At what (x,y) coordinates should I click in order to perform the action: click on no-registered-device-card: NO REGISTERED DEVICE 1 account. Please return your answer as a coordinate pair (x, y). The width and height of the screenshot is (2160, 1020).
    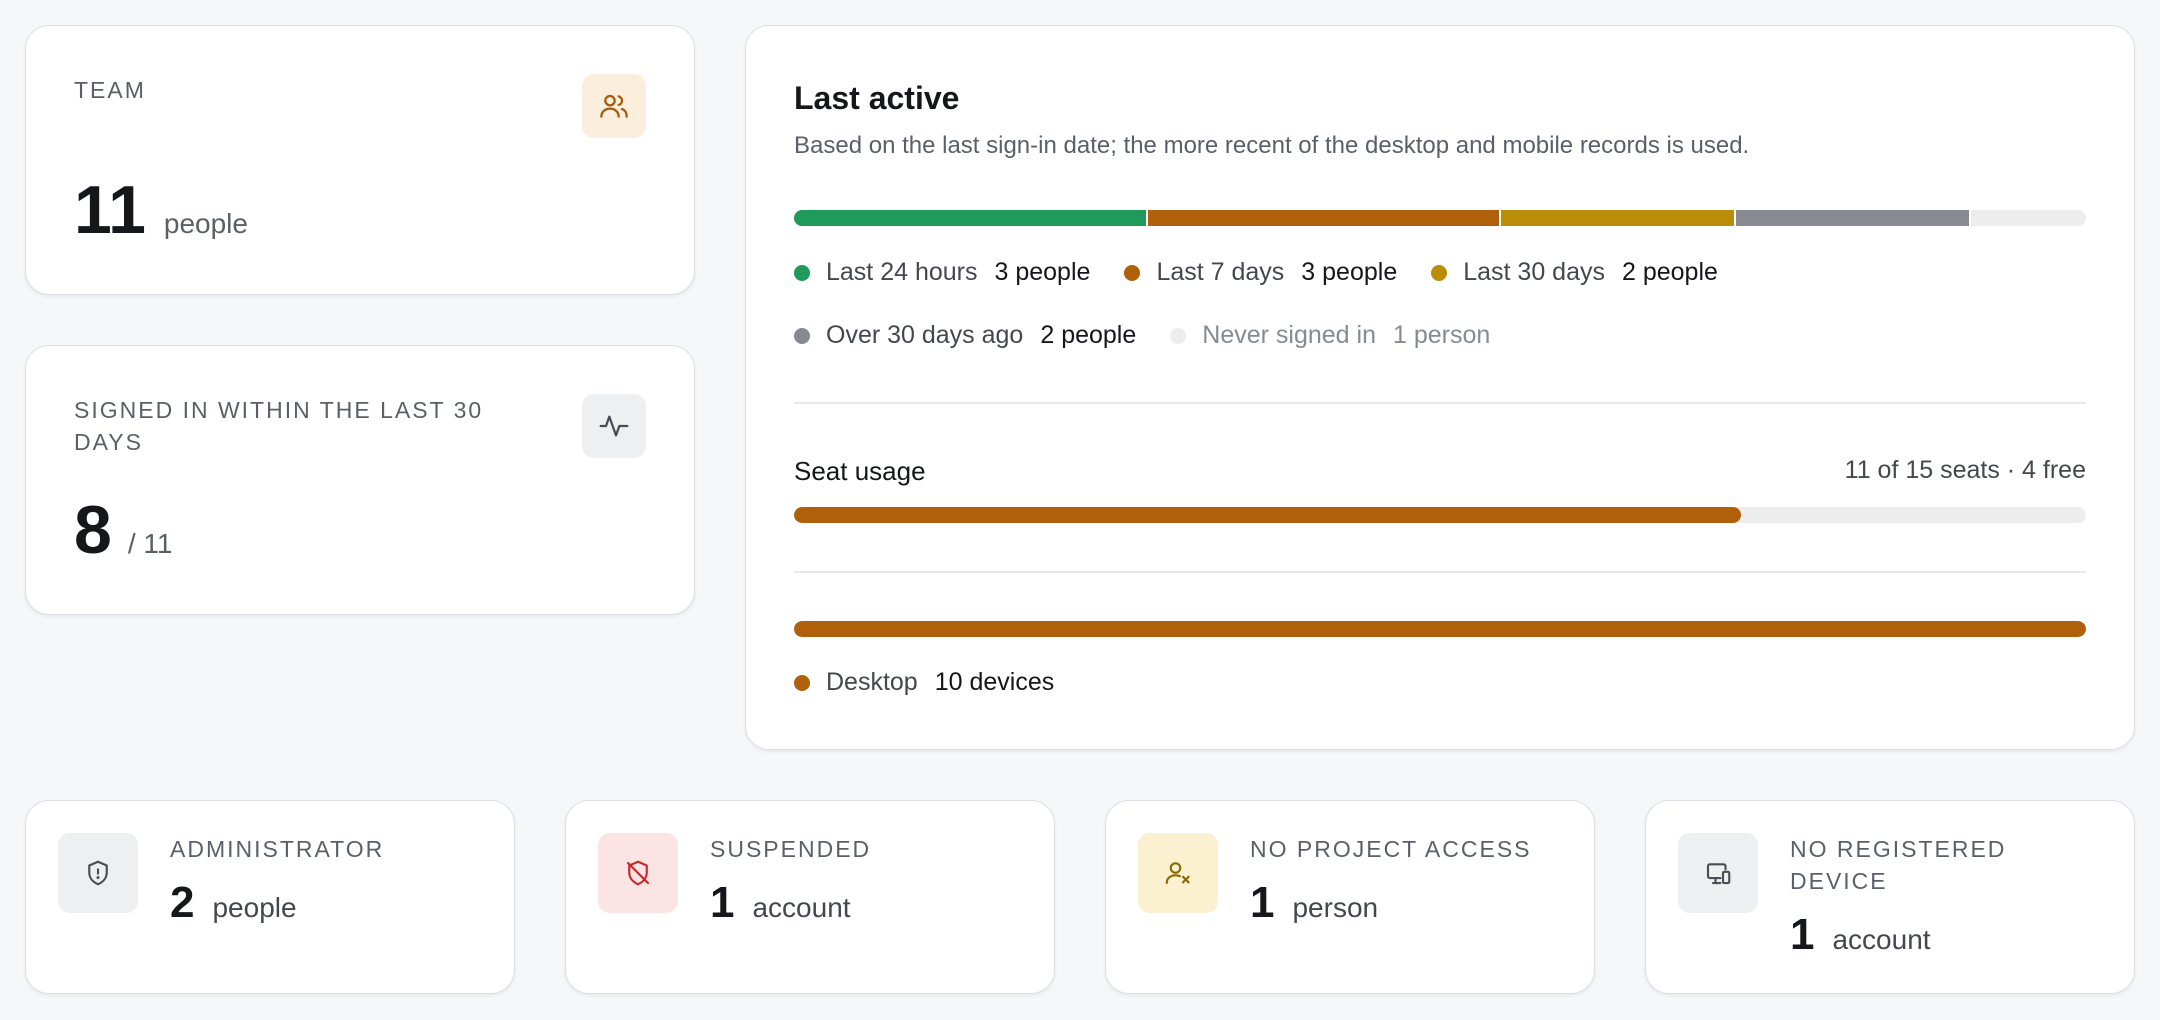
    Looking at the image, I should click on (1890, 897).